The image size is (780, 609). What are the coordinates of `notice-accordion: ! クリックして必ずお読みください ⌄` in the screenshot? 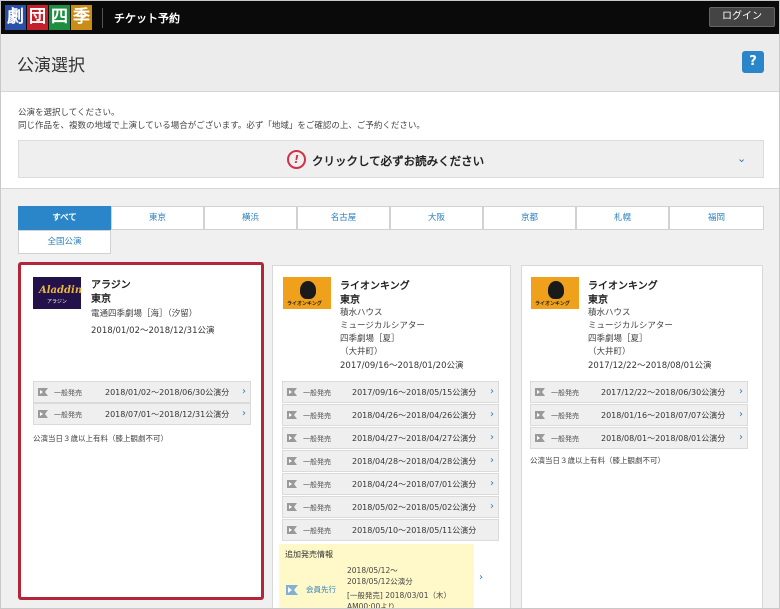 It's located at (391, 159).